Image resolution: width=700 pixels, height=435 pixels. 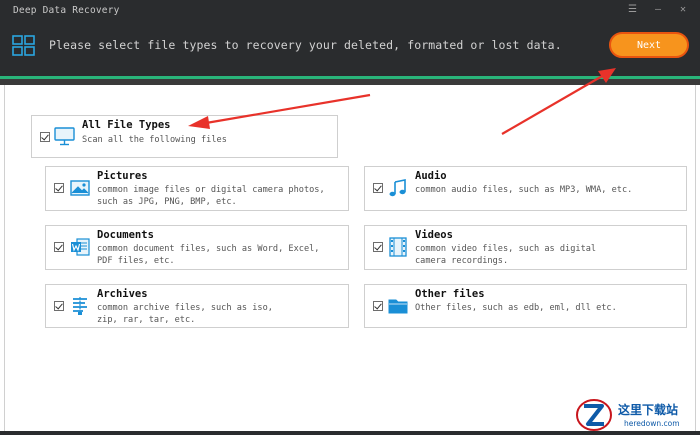 What do you see at coordinates (648, 410) in the screenshot?
I see `watermark-chinese-text: 这里下载站` at bounding box center [648, 410].